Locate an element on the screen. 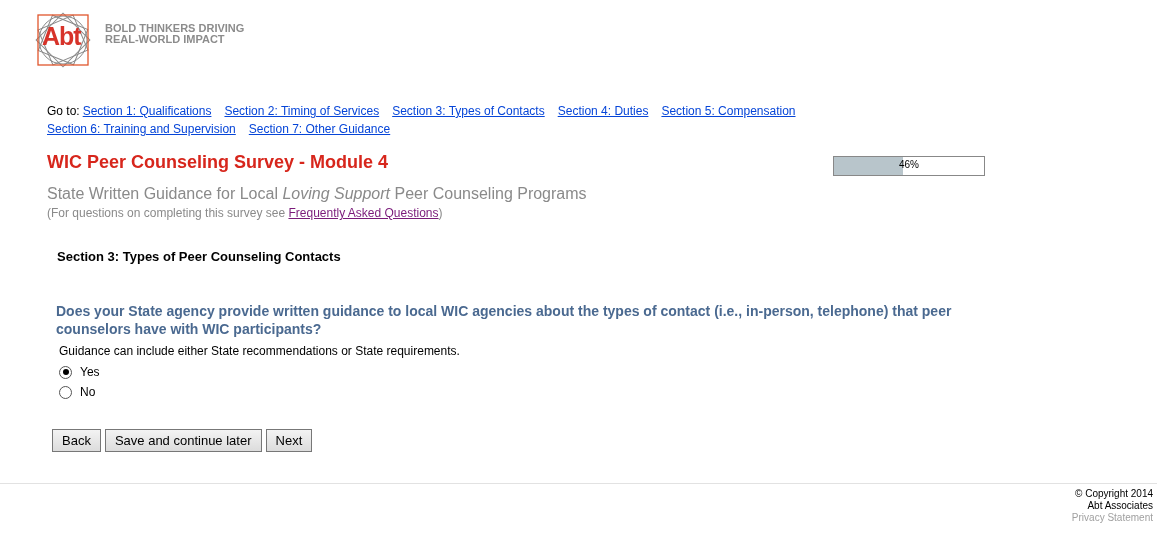 The image size is (1157, 535). help-text: (For questions on completing this survey see Frequently Asked Questions) is located at coordinates (245, 213).